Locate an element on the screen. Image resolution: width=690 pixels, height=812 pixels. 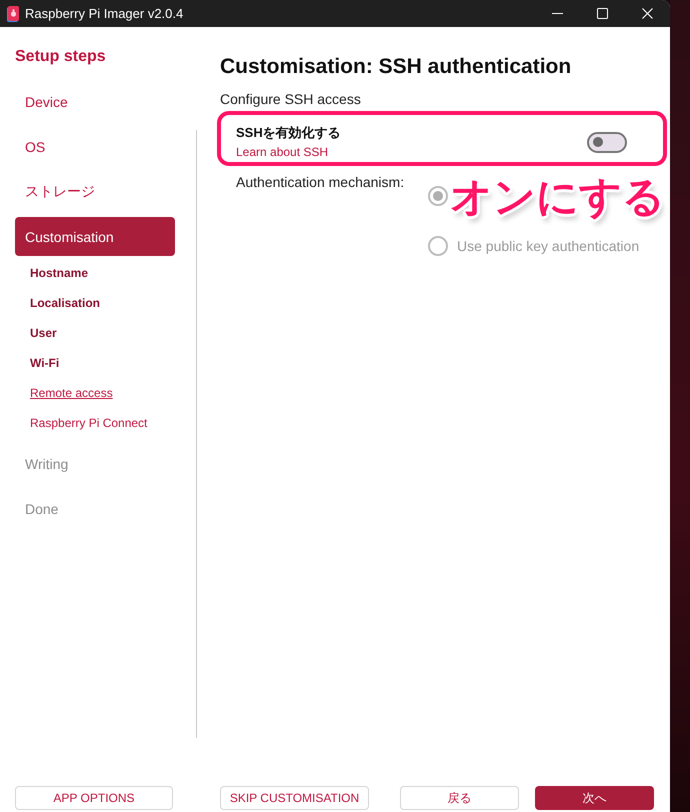
page-subtitle: Configure SSH access is located at coordinates (291, 99).